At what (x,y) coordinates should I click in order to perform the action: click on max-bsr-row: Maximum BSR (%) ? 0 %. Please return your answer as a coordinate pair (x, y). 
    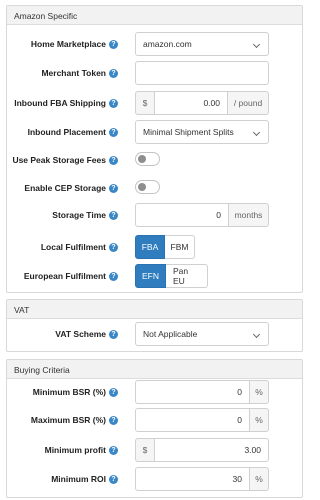
    Looking at the image, I should click on (155, 420).